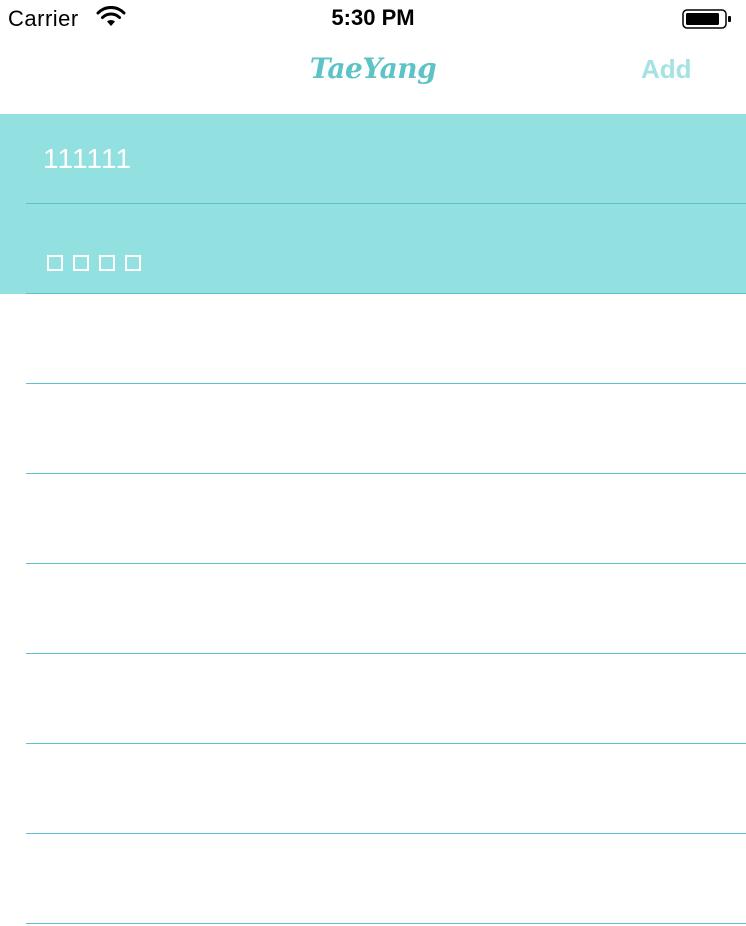 This screenshot has height=926, width=746. What do you see at coordinates (99, 253) in the screenshot?
I see `row-placeholder-glyphs` at bounding box center [99, 253].